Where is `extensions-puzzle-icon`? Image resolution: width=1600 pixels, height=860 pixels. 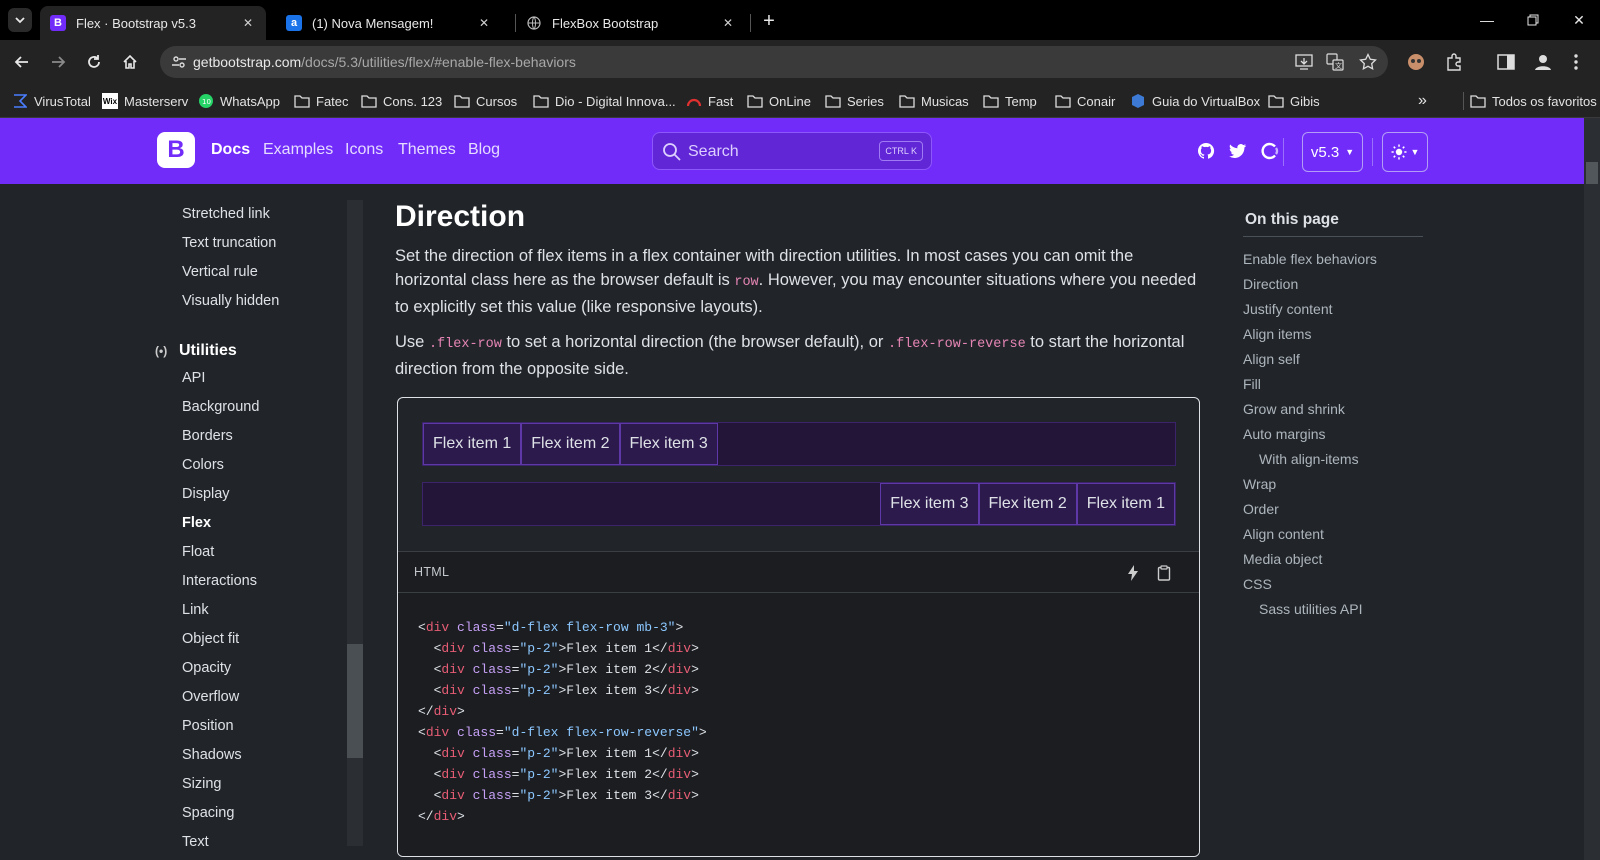
extensions-puzzle-icon is located at coordinates (1454, 62).